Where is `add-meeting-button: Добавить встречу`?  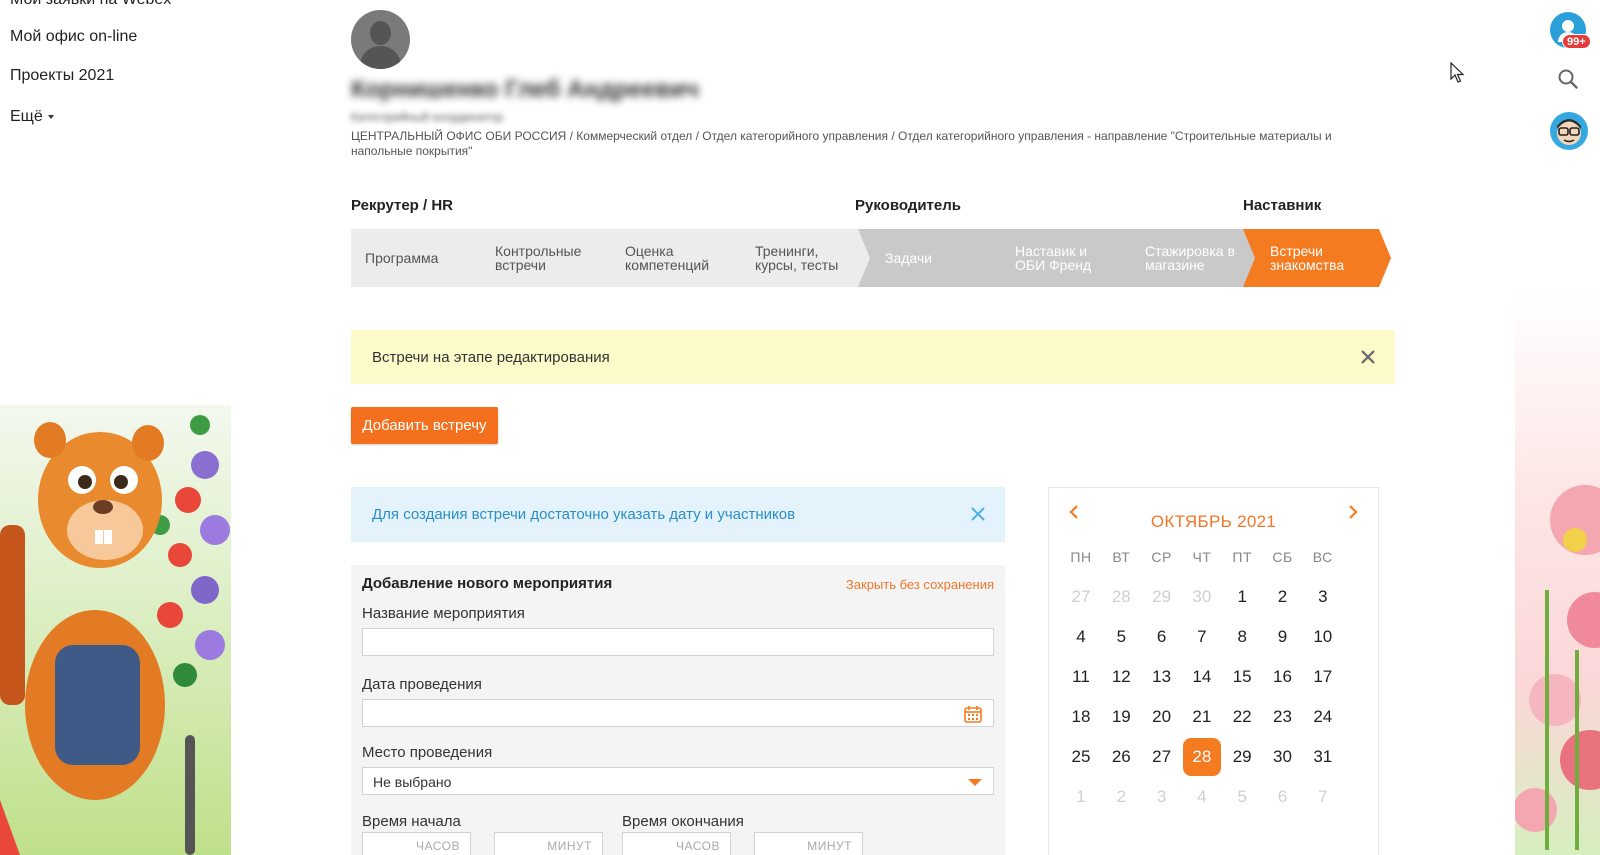
add-meeting-button: Добавить встречу is located at coordinates (424, 425).